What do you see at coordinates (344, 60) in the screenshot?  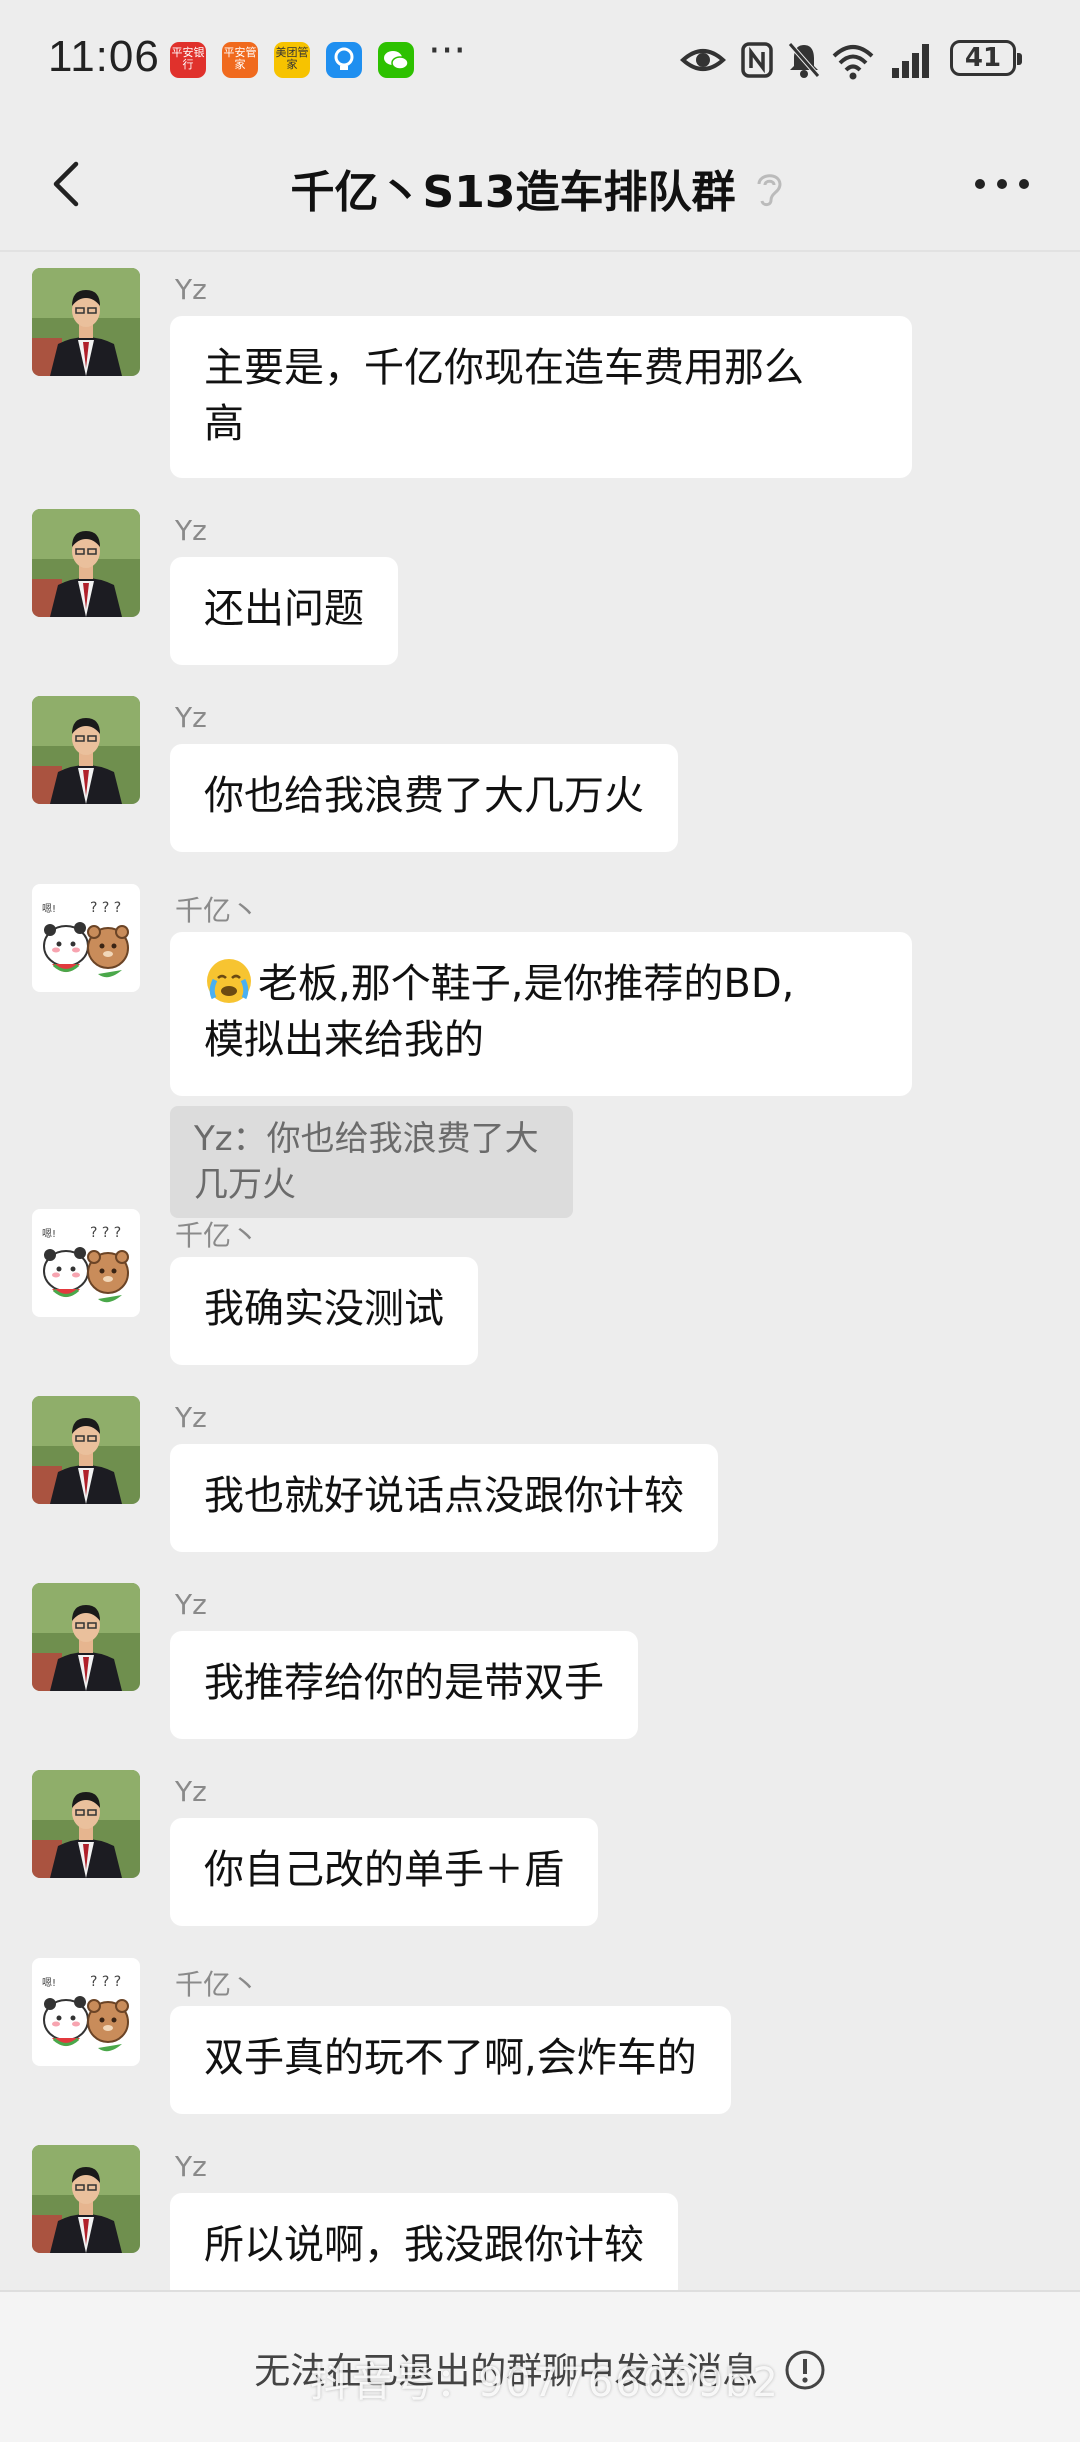 I see `bulb-app-icon` at bounding box center [344, 60].